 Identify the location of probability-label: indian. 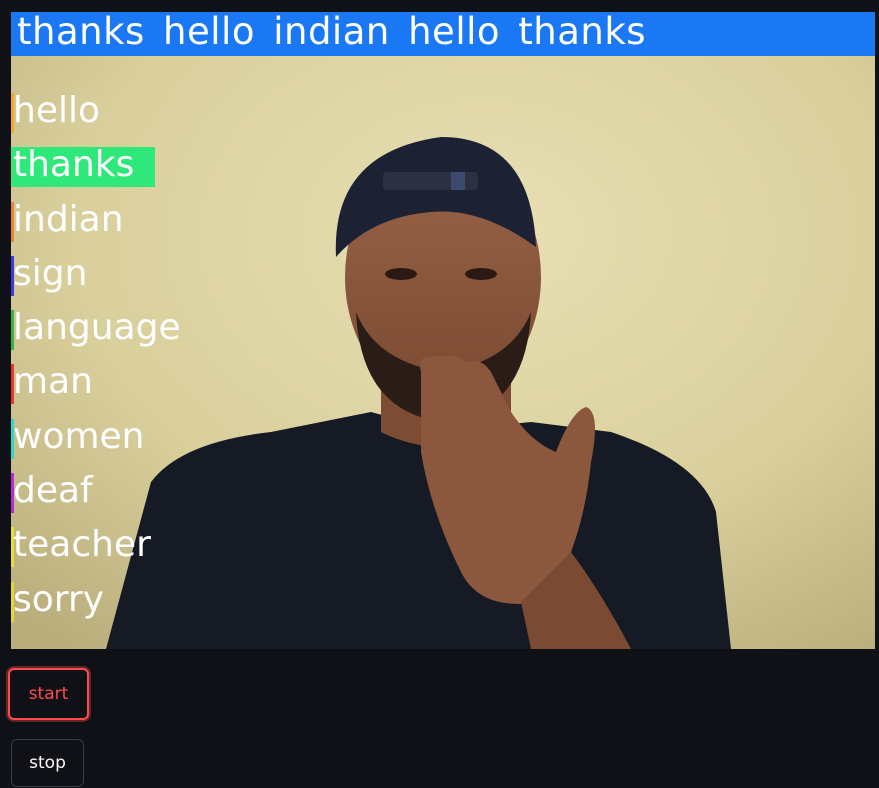
(68, 219).